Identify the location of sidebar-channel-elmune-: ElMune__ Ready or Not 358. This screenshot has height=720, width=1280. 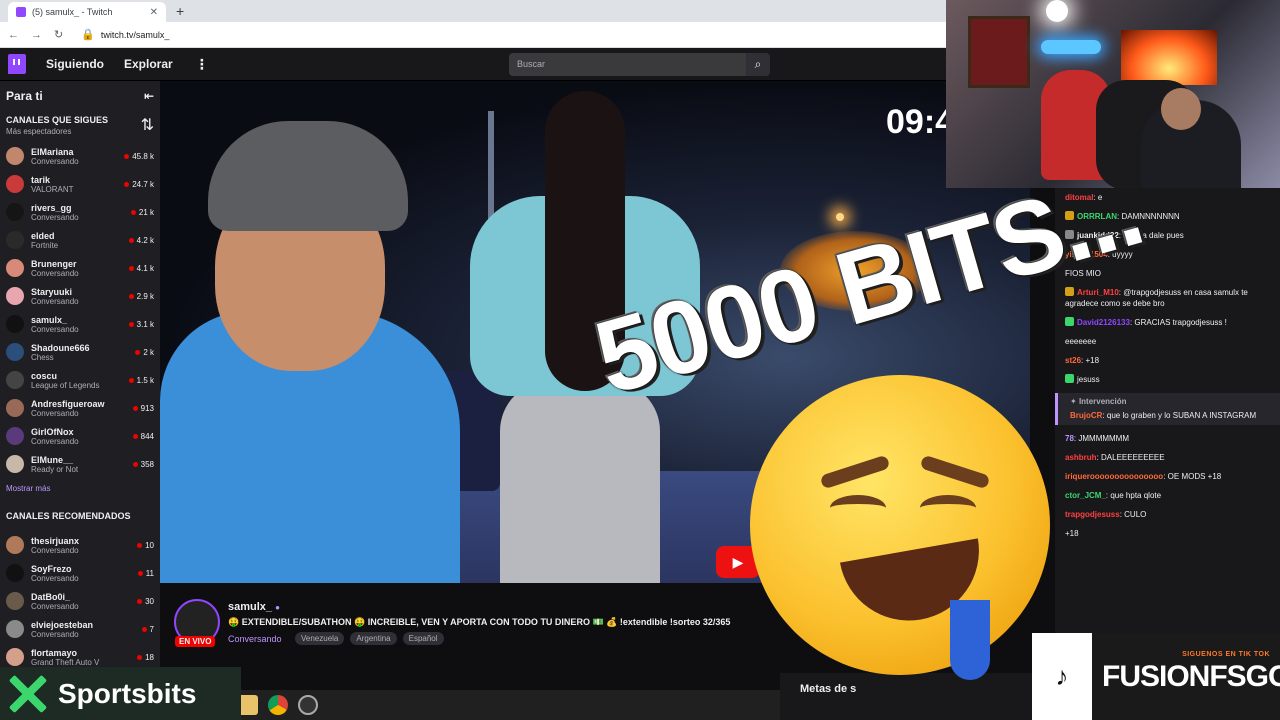
(80, 464).